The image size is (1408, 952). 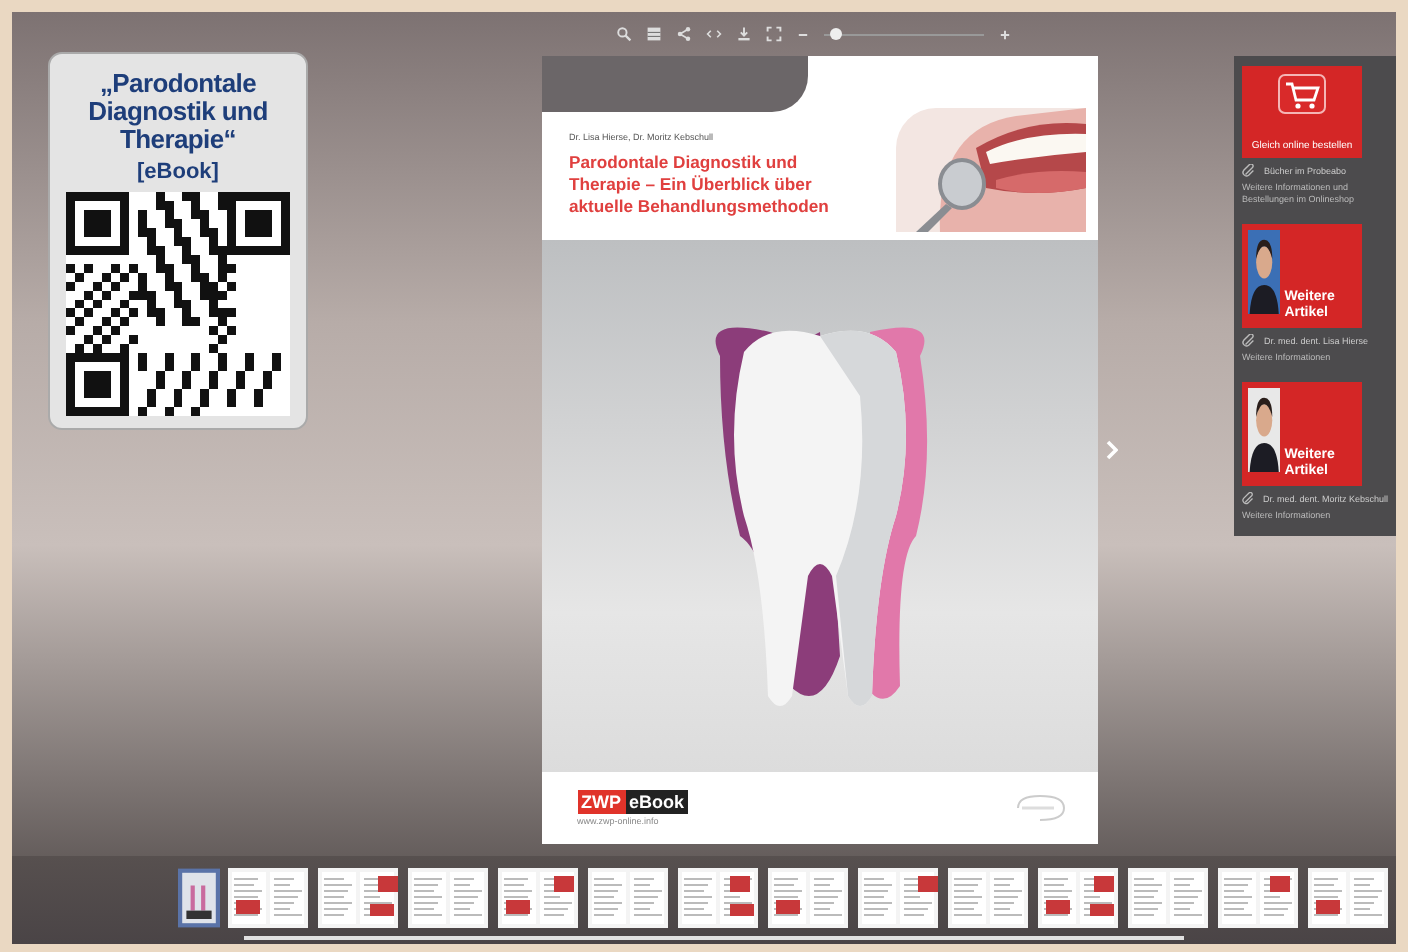 I want to click on promo-title: „Parodontale Diagnostik und Therapie“, so click(x=178, y=112).